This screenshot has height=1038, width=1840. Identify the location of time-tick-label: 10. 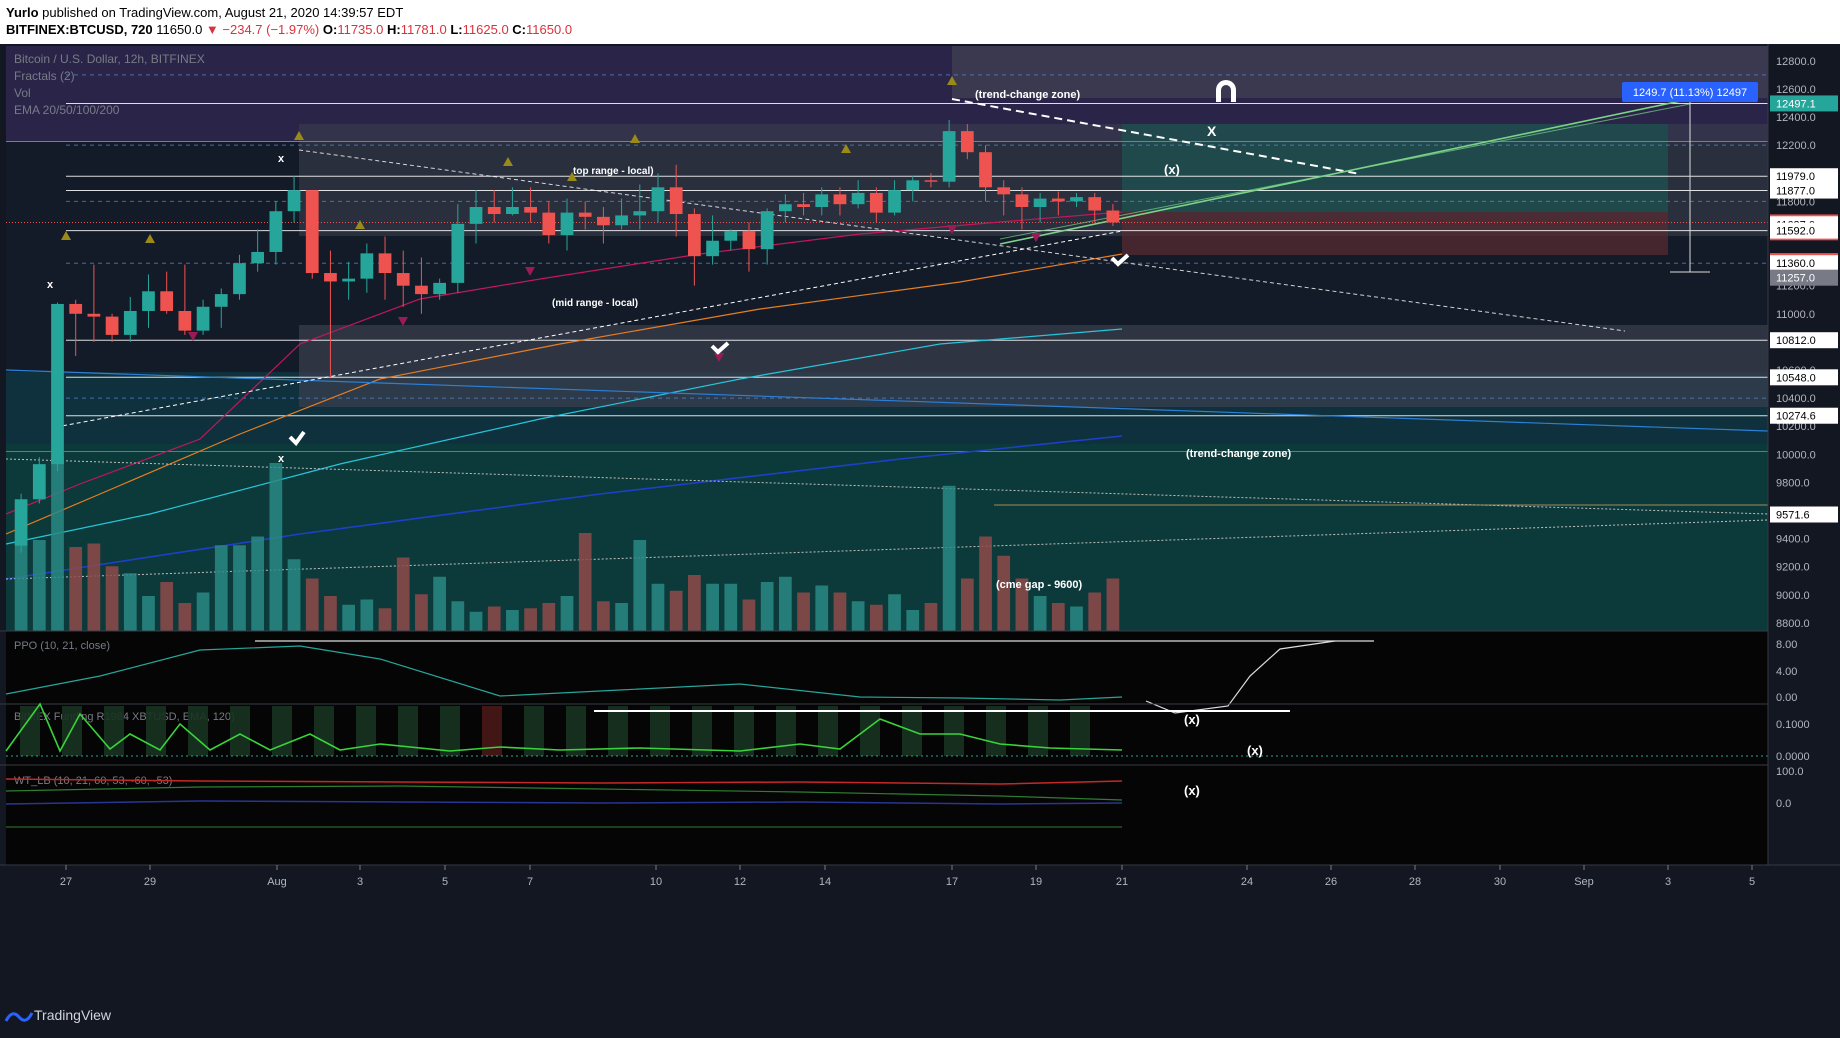
(656, 882).